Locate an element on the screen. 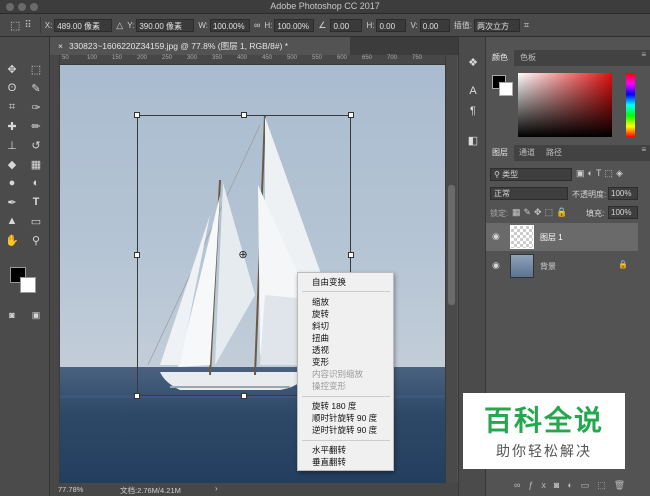  menu-item-perspective: 透视 is located at coordinates (320, 350).